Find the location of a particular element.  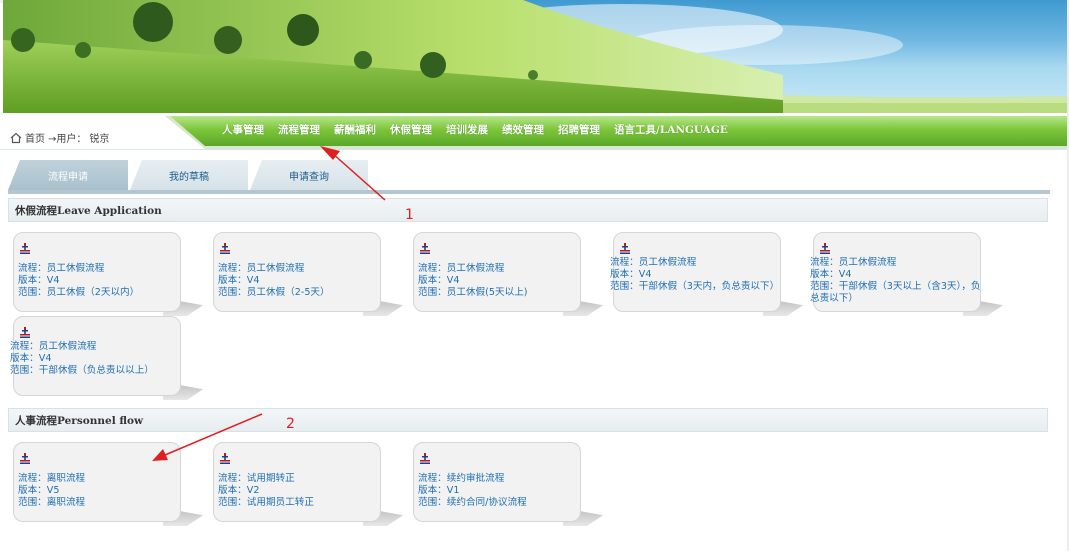

section-title: 人事流程Personnel flow is located at coordinates (79, 420).